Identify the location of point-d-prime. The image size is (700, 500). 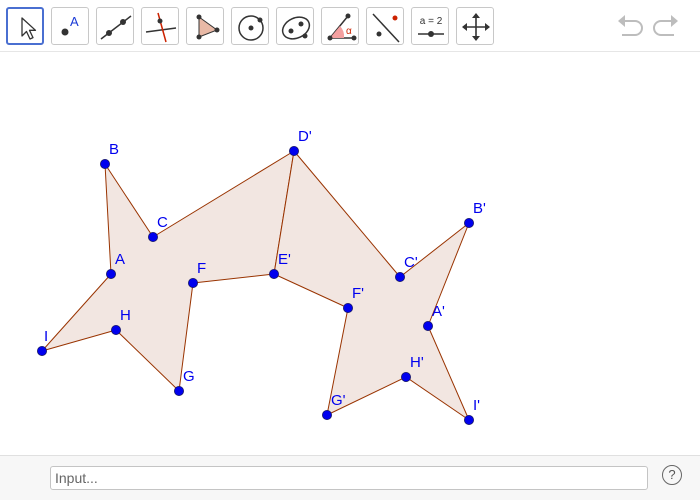
(293, 150).